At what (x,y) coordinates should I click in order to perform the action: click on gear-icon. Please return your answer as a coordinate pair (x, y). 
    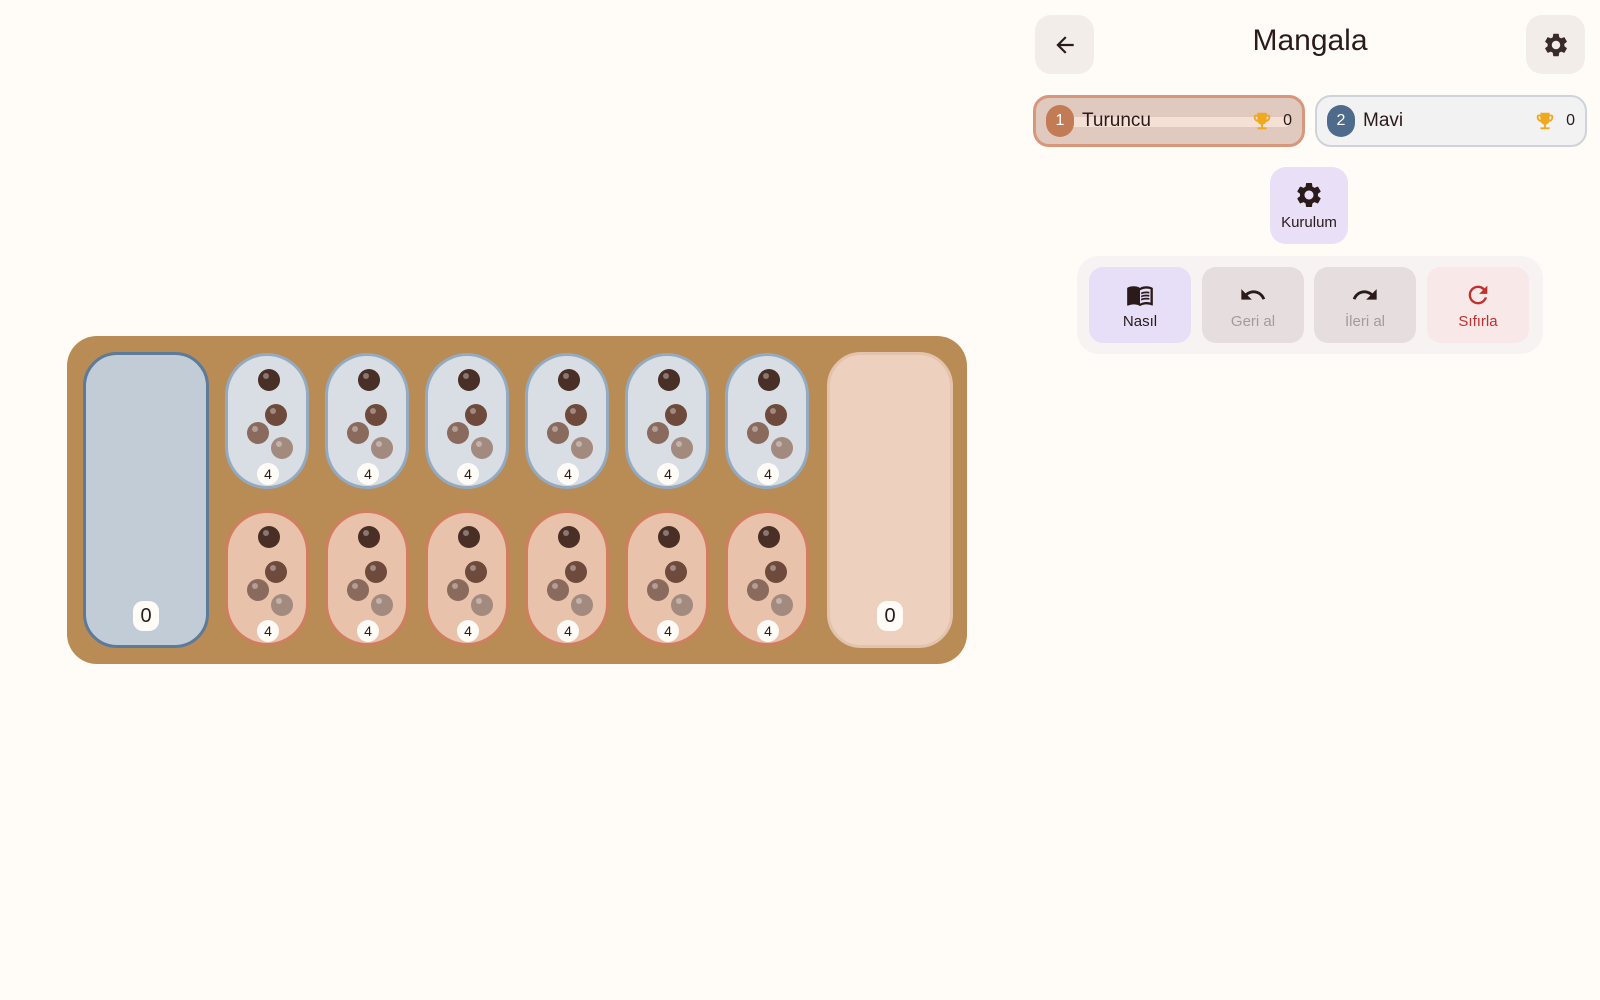
    Looking at the image, I should click on (1555, 44).